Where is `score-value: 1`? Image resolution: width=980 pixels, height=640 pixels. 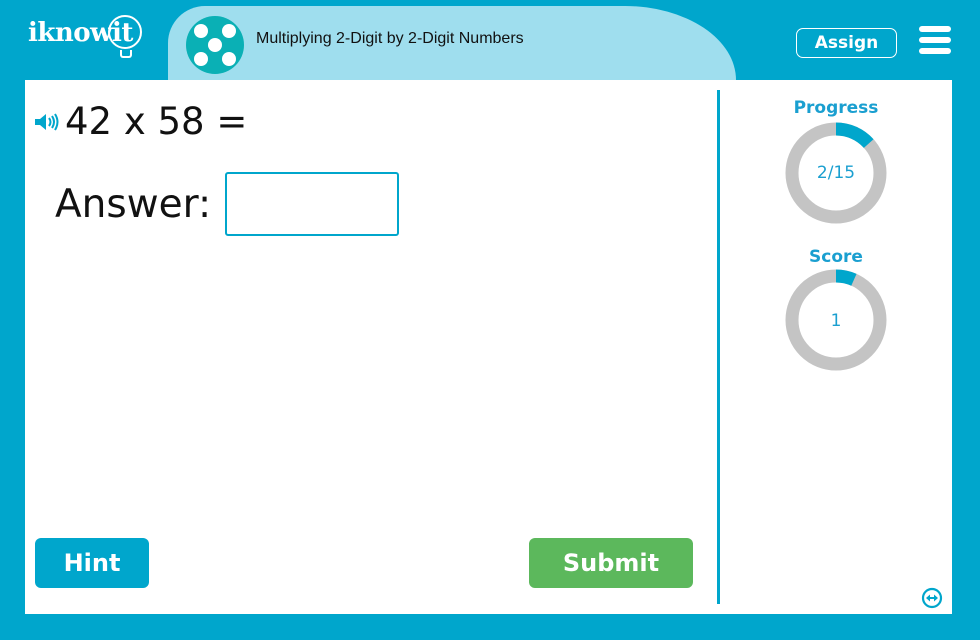 score-value: 1 is located at coordinates (836, 321).